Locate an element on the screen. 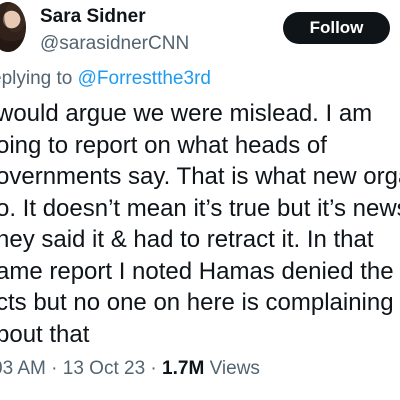 The width and height of the screenshot is (400, 400). author-handle: @sarasidnerCNN is located at coordinates (114, 44).